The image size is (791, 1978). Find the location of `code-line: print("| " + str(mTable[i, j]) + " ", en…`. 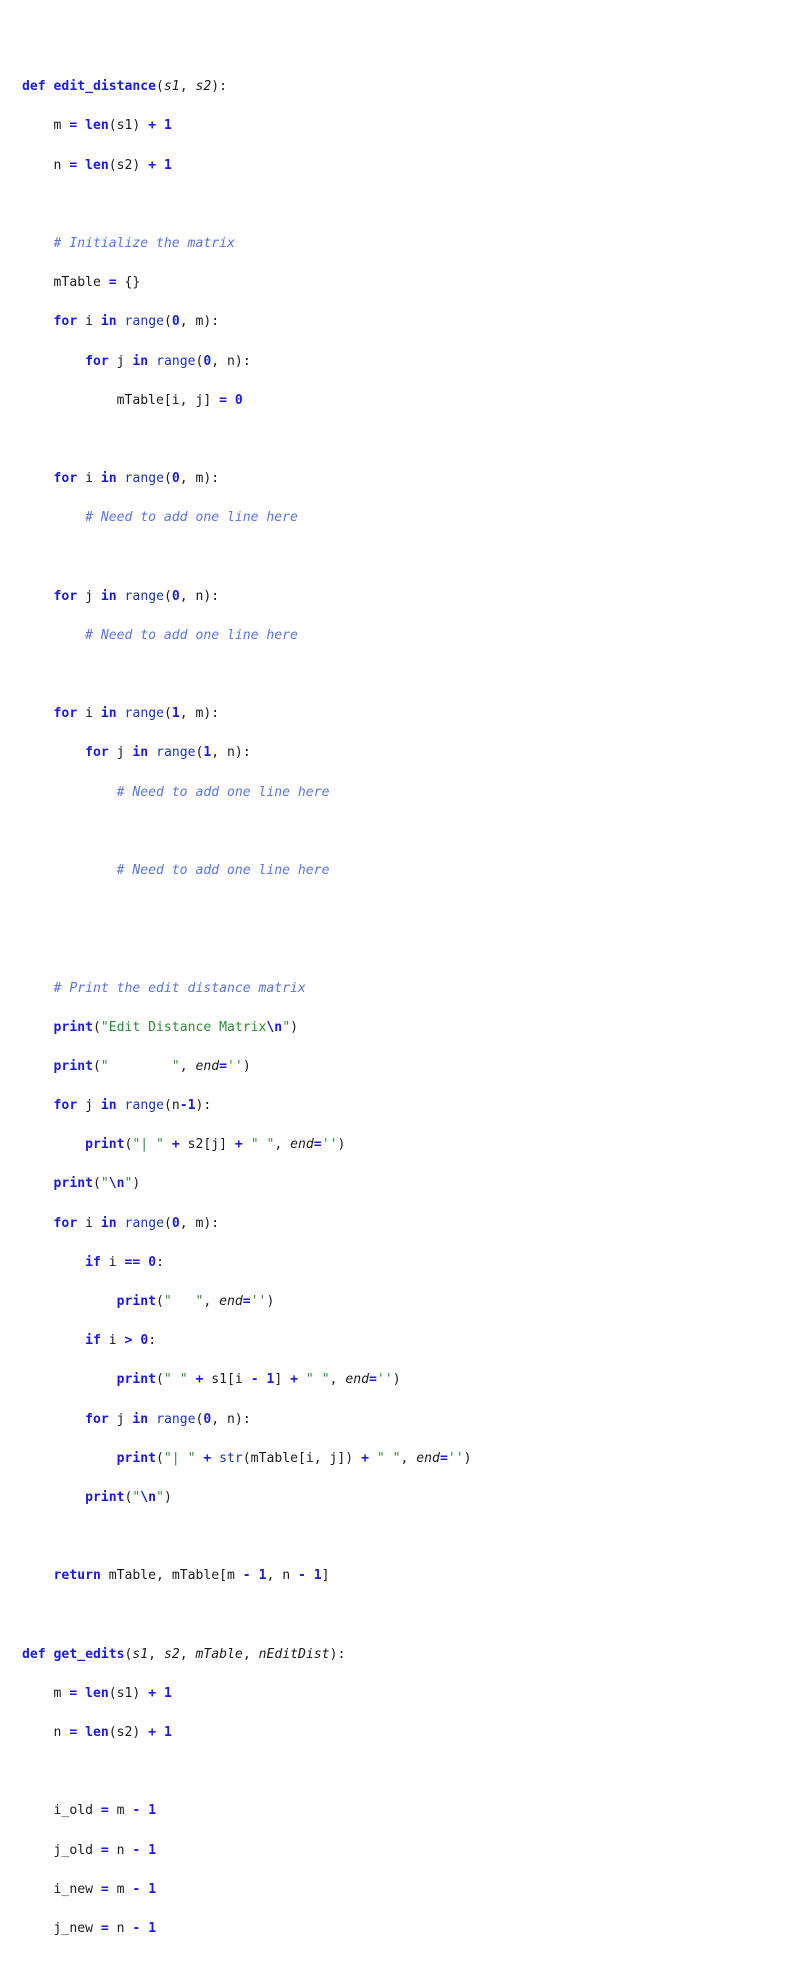

code-line: print("| " + str(mTable[i, j]) + " ", en… is located at coordinates (294, 1458).